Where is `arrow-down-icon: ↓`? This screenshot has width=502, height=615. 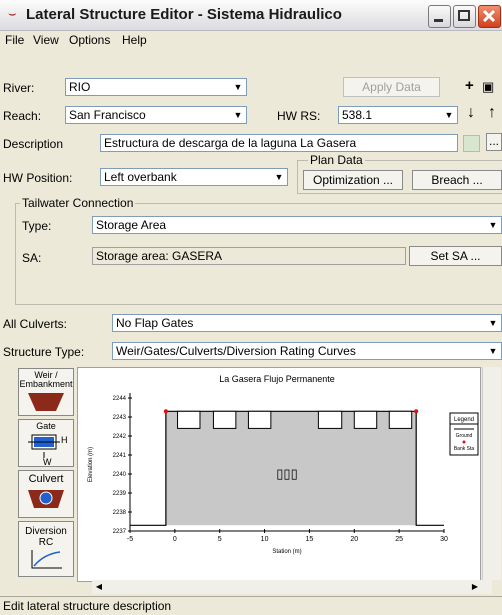
arrow-down-icon: ↓ is located at coordinates (471, 113).